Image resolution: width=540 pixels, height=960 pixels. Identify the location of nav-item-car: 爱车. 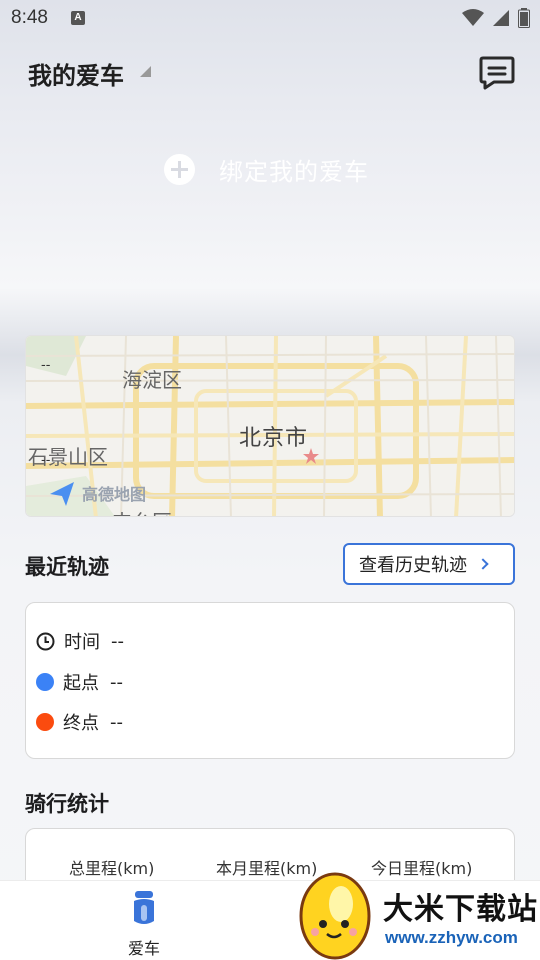
(144, 924).